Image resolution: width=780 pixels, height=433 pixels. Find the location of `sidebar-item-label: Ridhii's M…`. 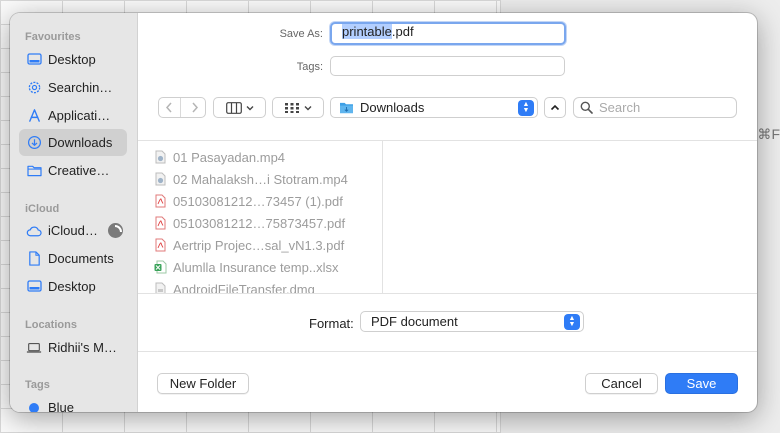

sidebar-item-label: Ridhii's M… is located at coordinates (82, 347).